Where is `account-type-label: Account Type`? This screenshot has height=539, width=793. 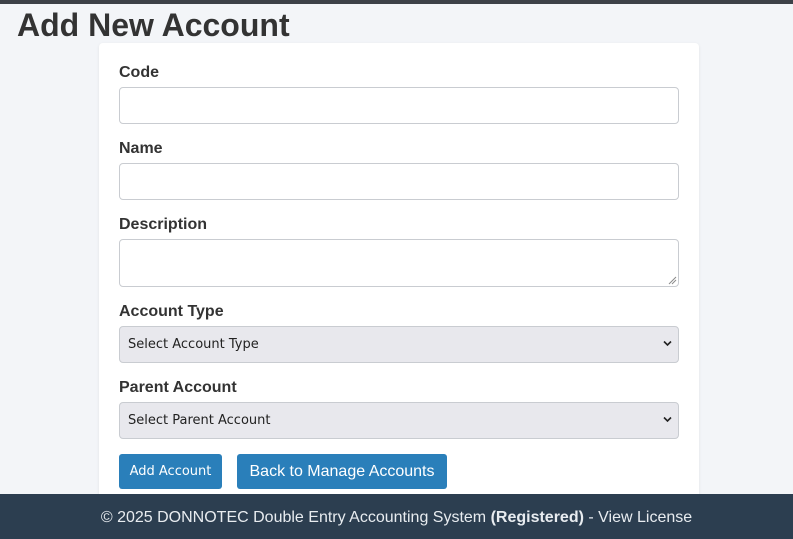
account-type-label: Account Type is located at coordinates (171, 311).